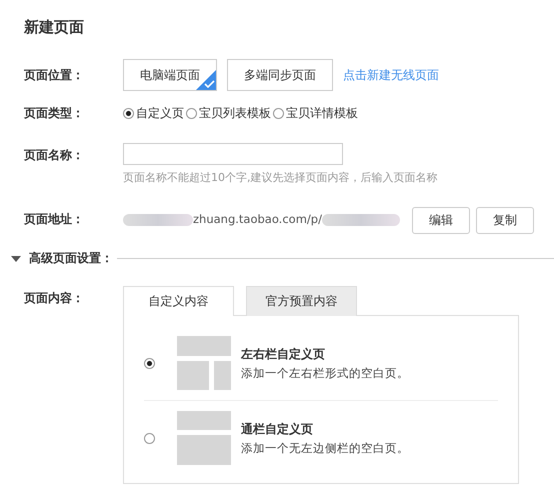 This screenshot has width=554, height=497. What do you see at coordinates (54, 155) in the screenshot?
I see `field-label: 页面名称：` at bounding box center [54, 155].